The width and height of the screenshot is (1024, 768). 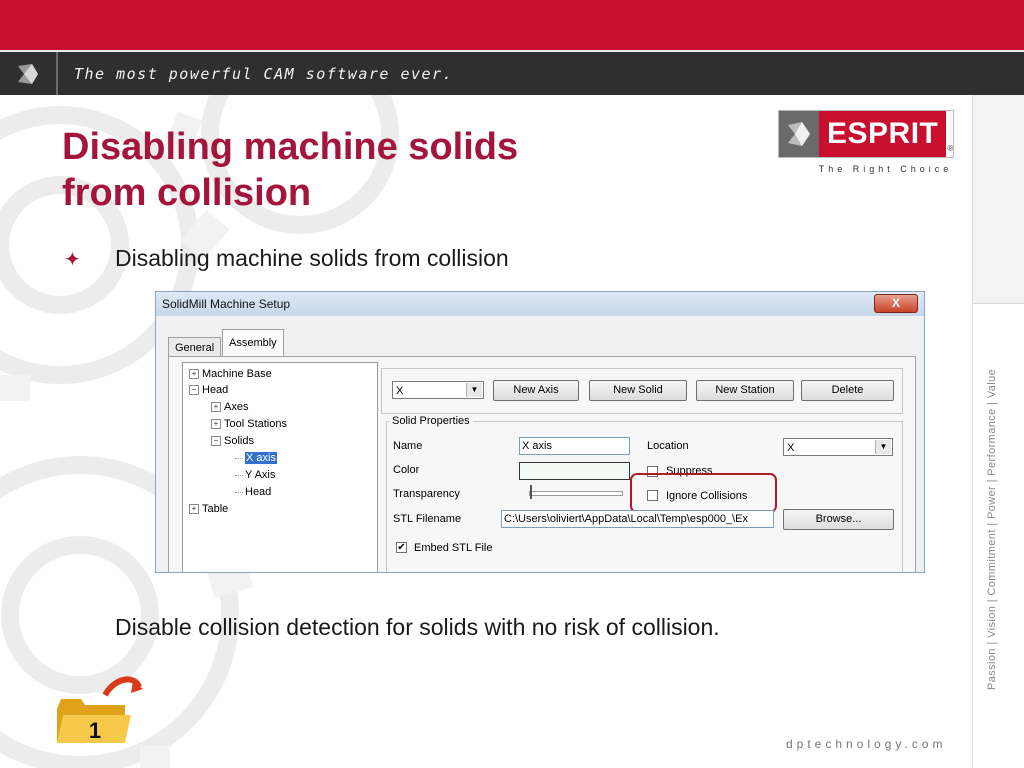 I want to click on tree-item-label: Machine Base, so click(x=237, y=374).